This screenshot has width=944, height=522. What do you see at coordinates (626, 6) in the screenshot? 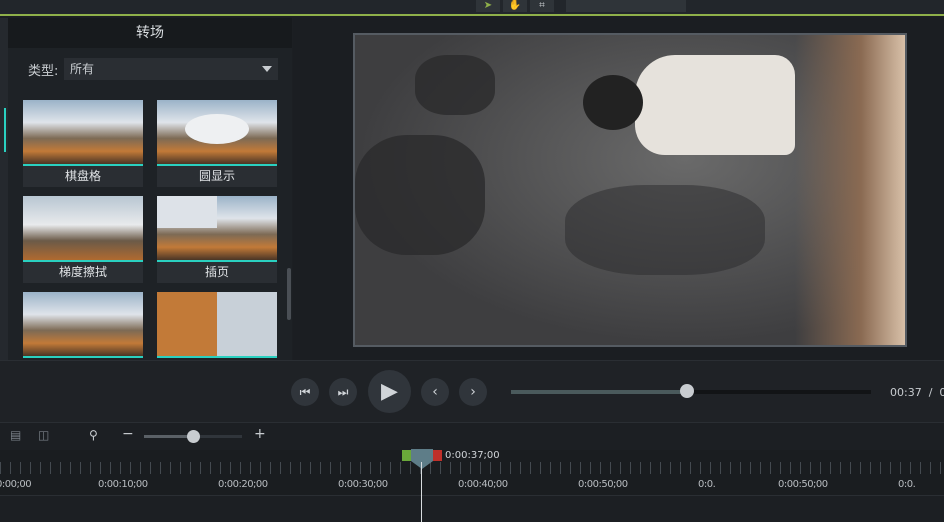
I see `zoom-level-select` at bounding box center [626, 6].